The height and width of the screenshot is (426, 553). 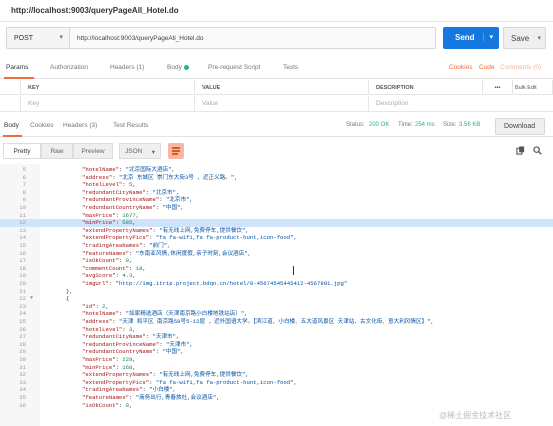 What do you see at coordinates (129, 390) in the screenshot?
I see `code-text: "tradingAreaNames": "小白楼",` at bounding box center [129, 390].